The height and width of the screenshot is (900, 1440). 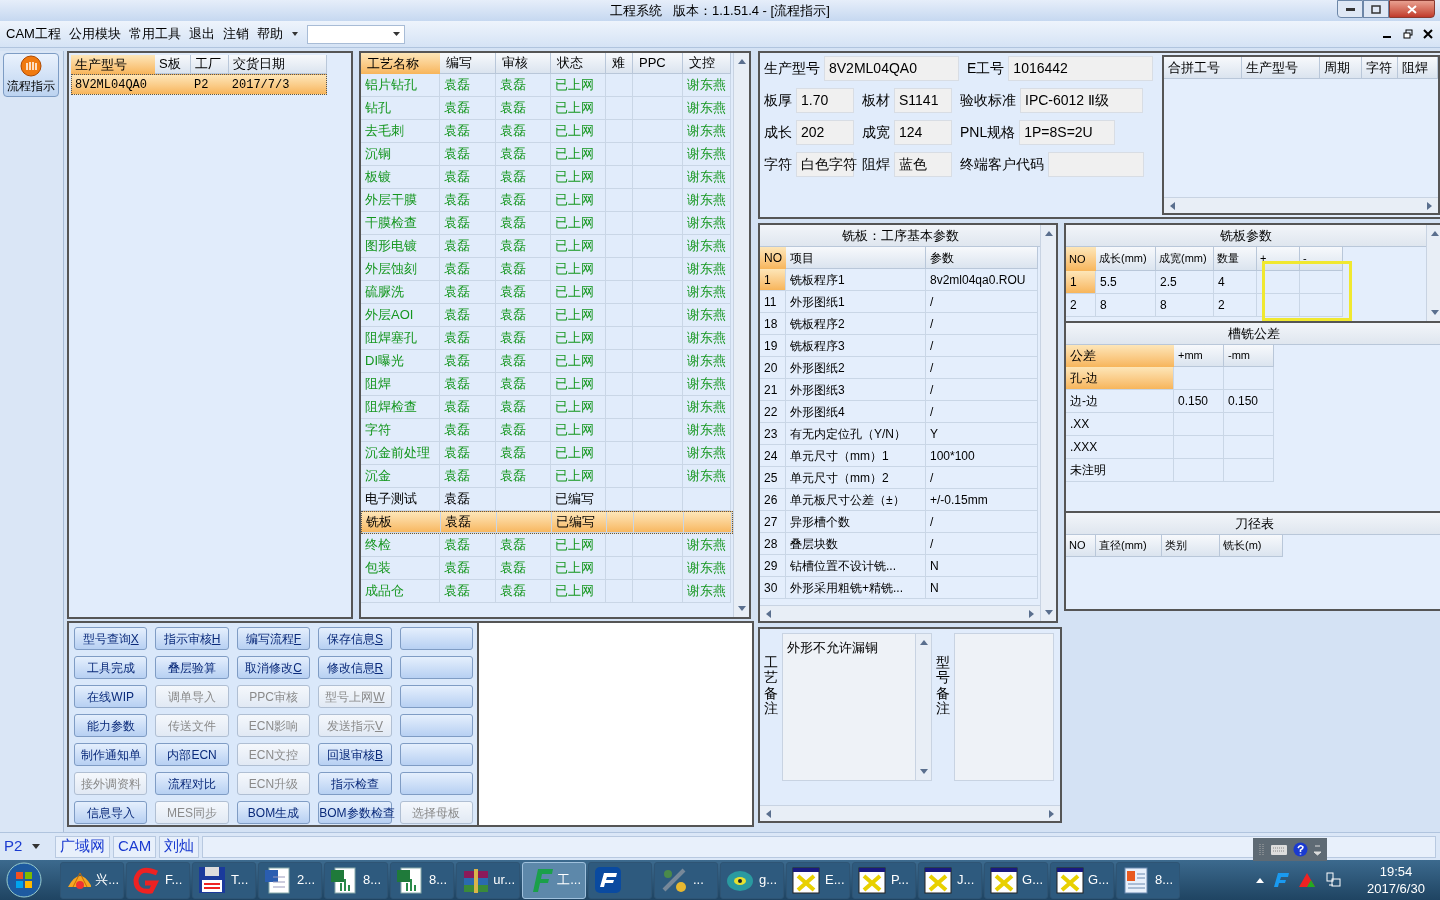 What do you see at coordinates (619, 63) in the screenshot?
I see `column-header: 难` at bounding box center [619, 63].